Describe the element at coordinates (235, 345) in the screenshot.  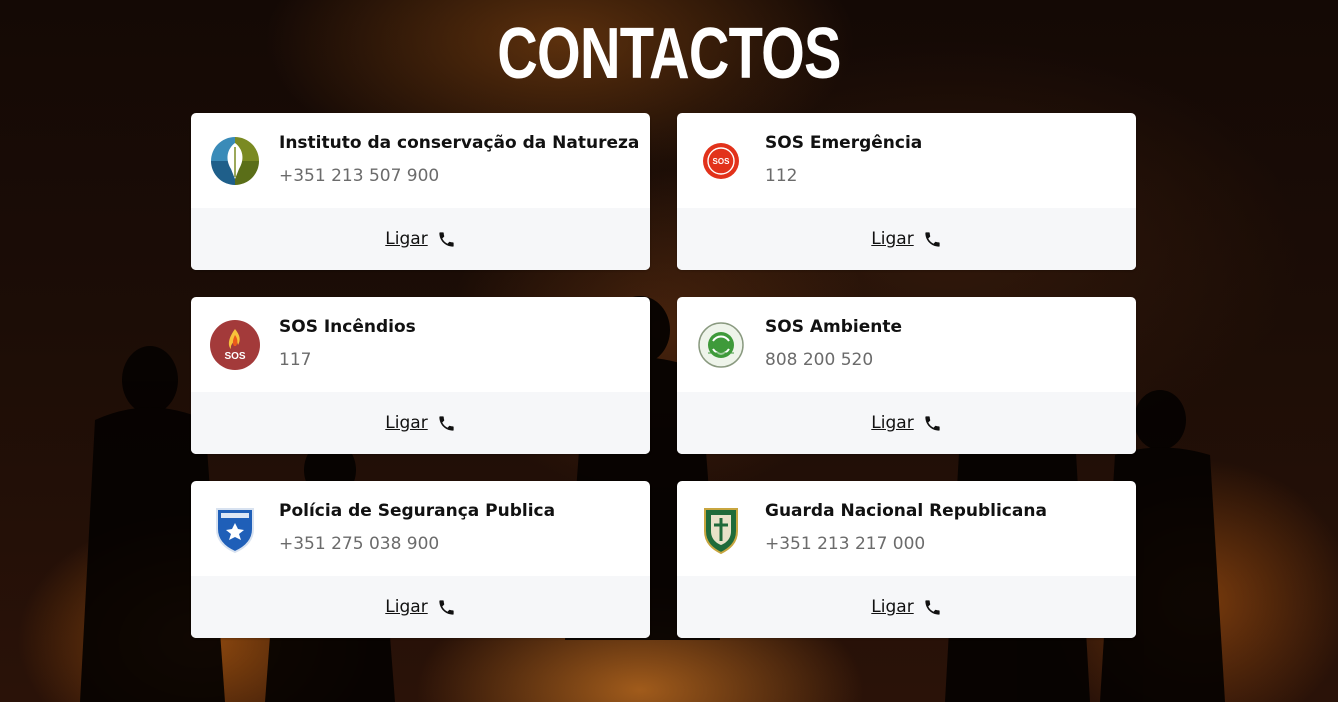
I see `sos-incendios-logo-icon: SOS` at that location.